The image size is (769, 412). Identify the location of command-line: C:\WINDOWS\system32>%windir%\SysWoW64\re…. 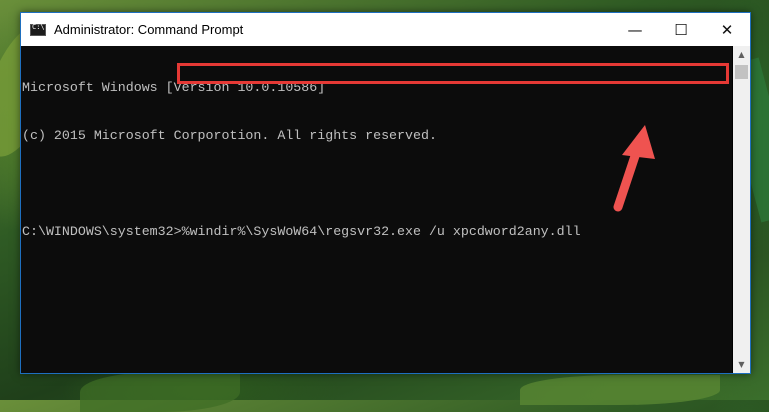
(377, 232).